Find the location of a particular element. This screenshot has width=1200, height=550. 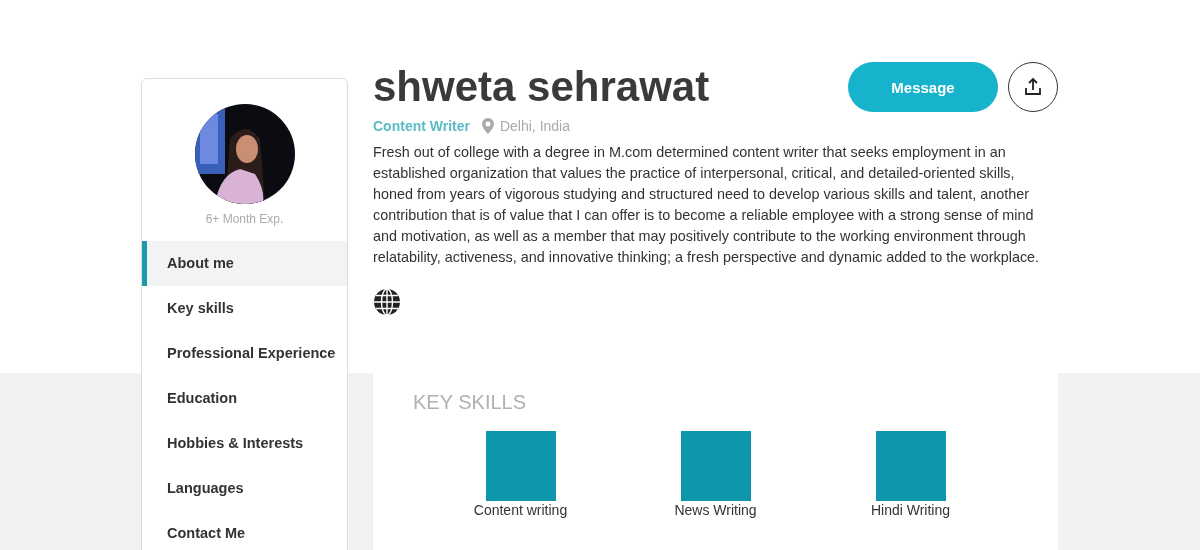

location-text: Delhi, India is located at coordinates (534, 126).